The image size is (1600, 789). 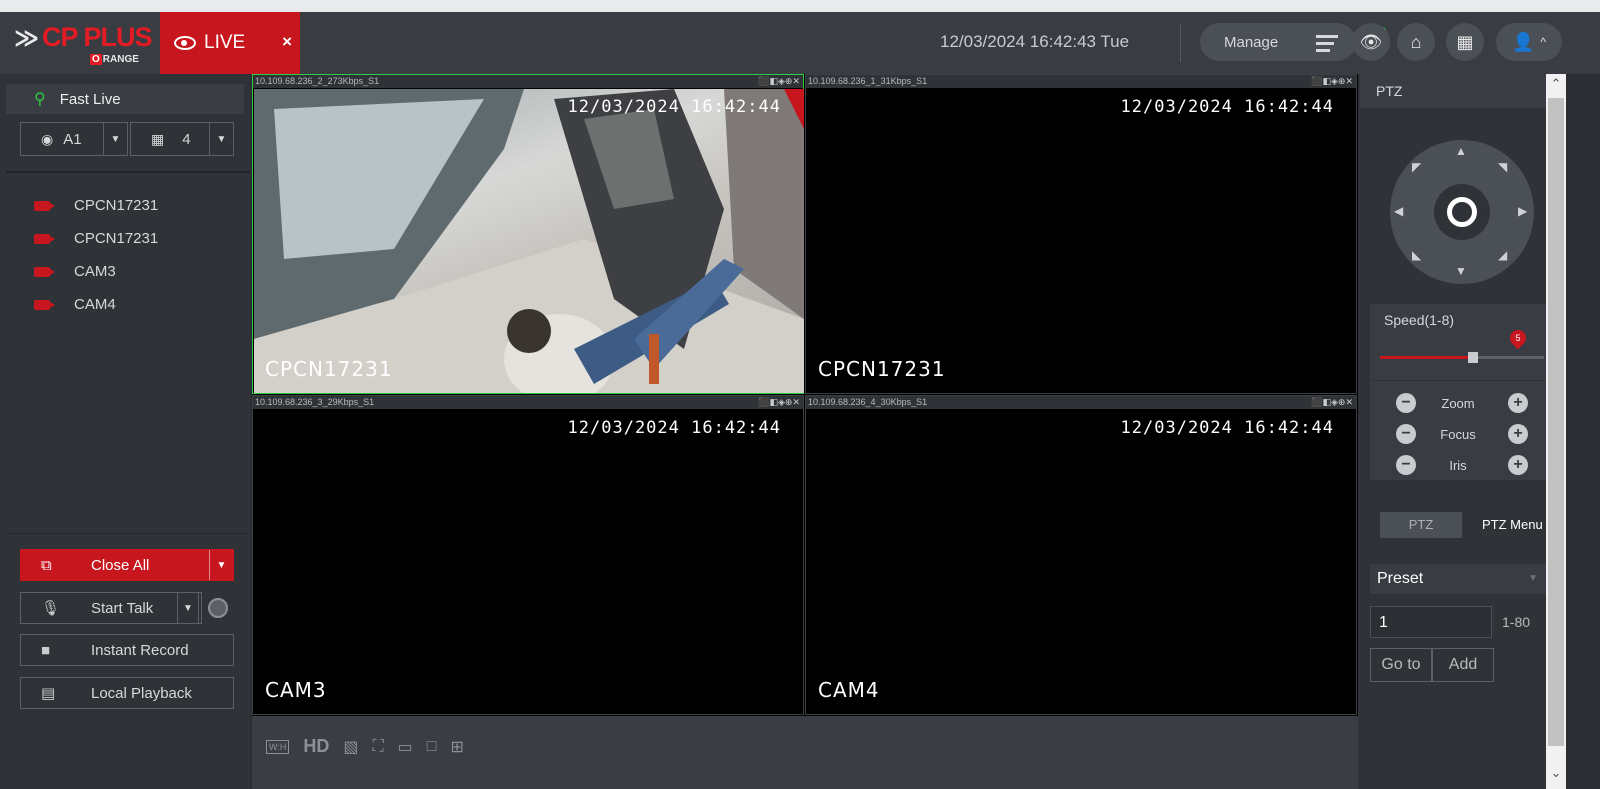 What do you see at coordinates (1327, 45) in the screenshot?
I see `menu-icon` at bounding box center [1327, 45].